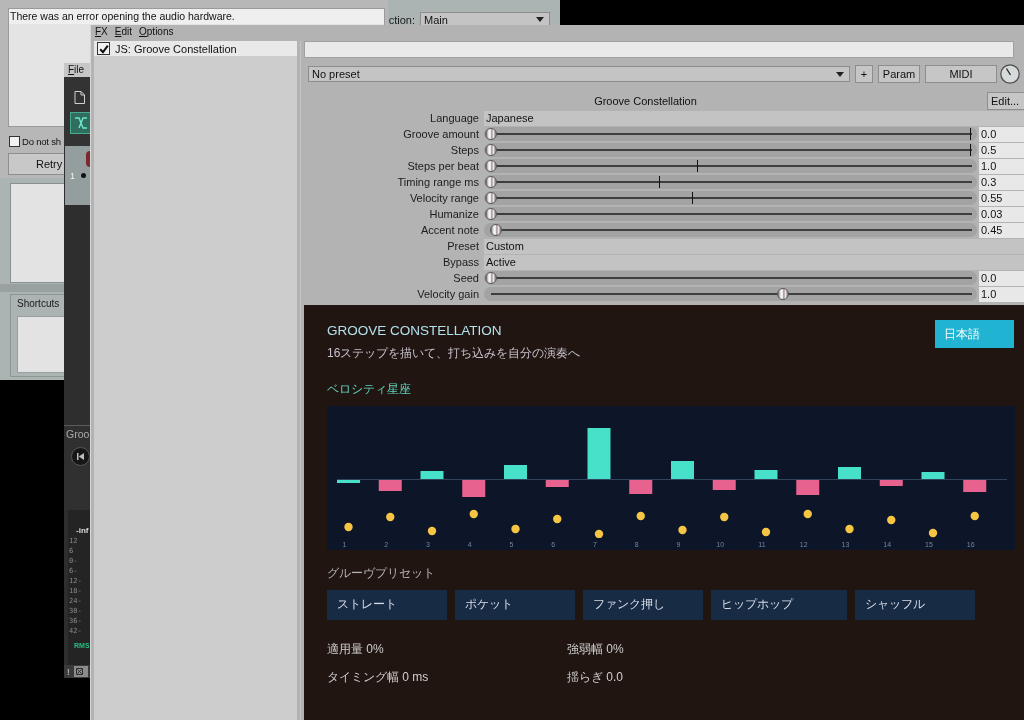  I want to click on plugin-title: Groove Constellation, so click(645, 101).